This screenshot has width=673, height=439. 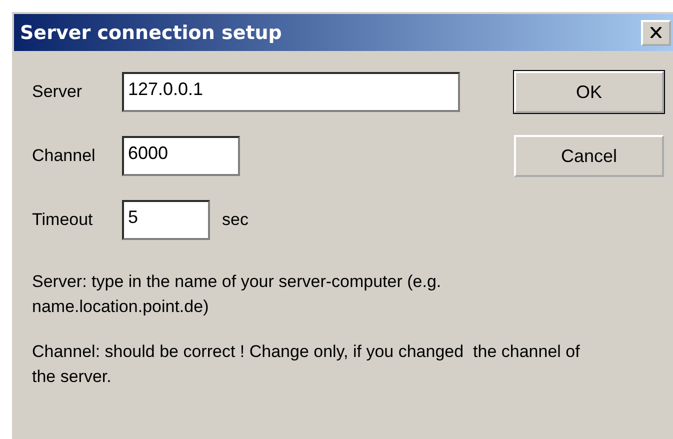 I want to click on dialog-button: OK, so click(x=589, y=92).